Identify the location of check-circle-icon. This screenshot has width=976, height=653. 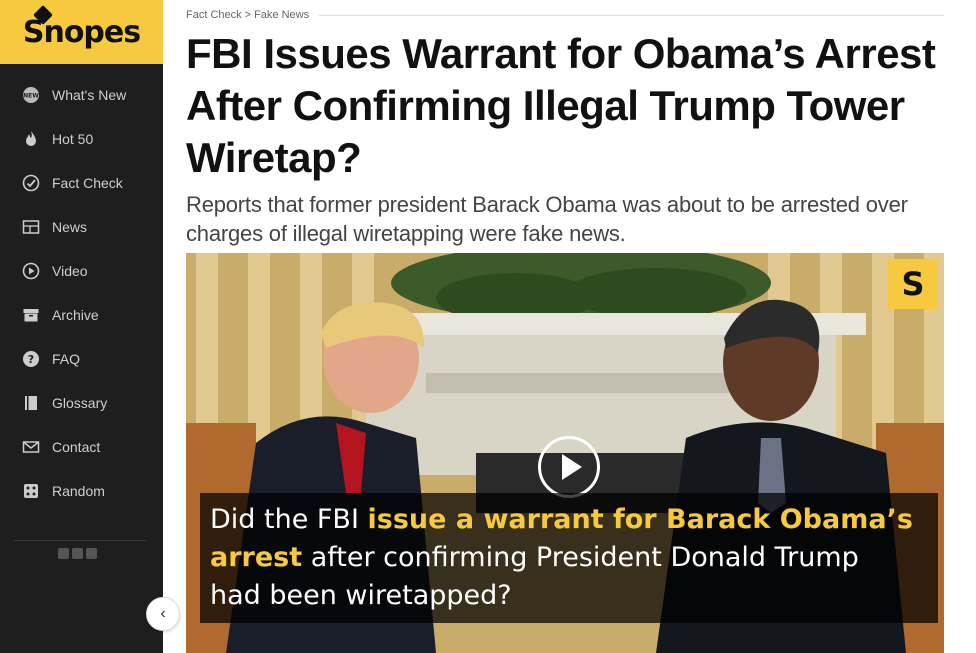
(31, 183).